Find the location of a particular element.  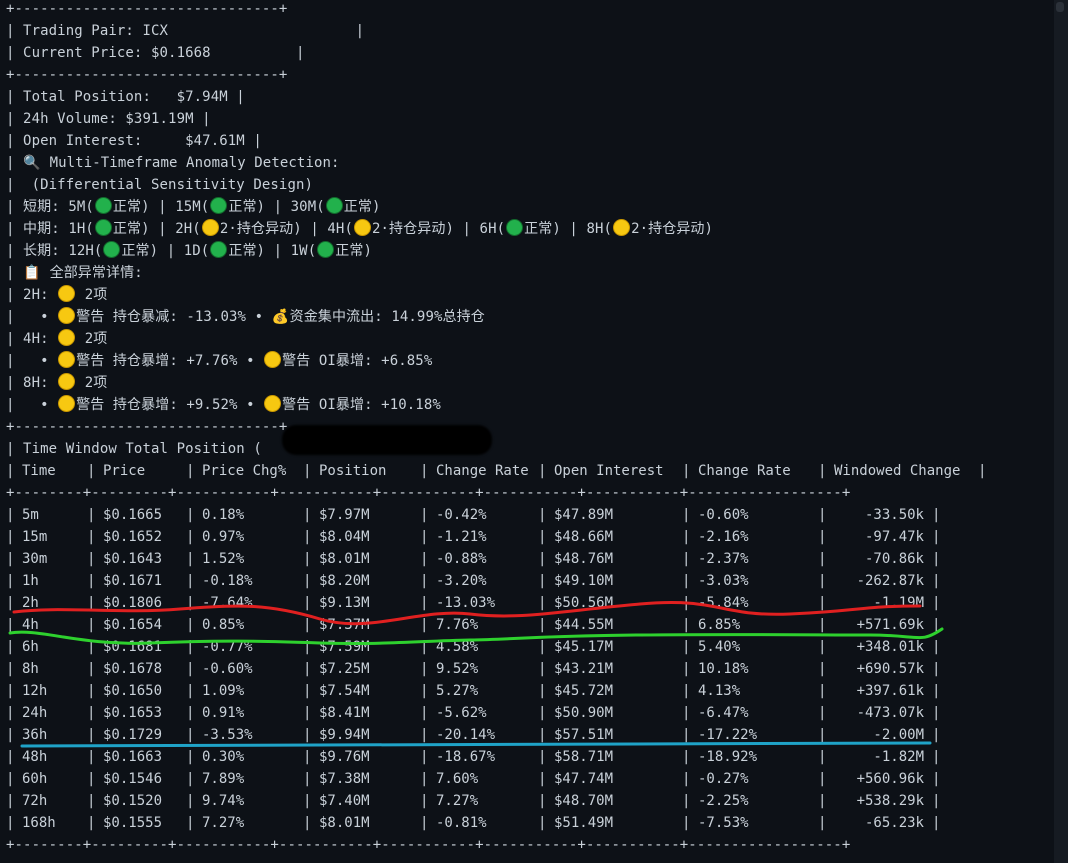

blue-underline-mark is located at coordinates (476, 744).